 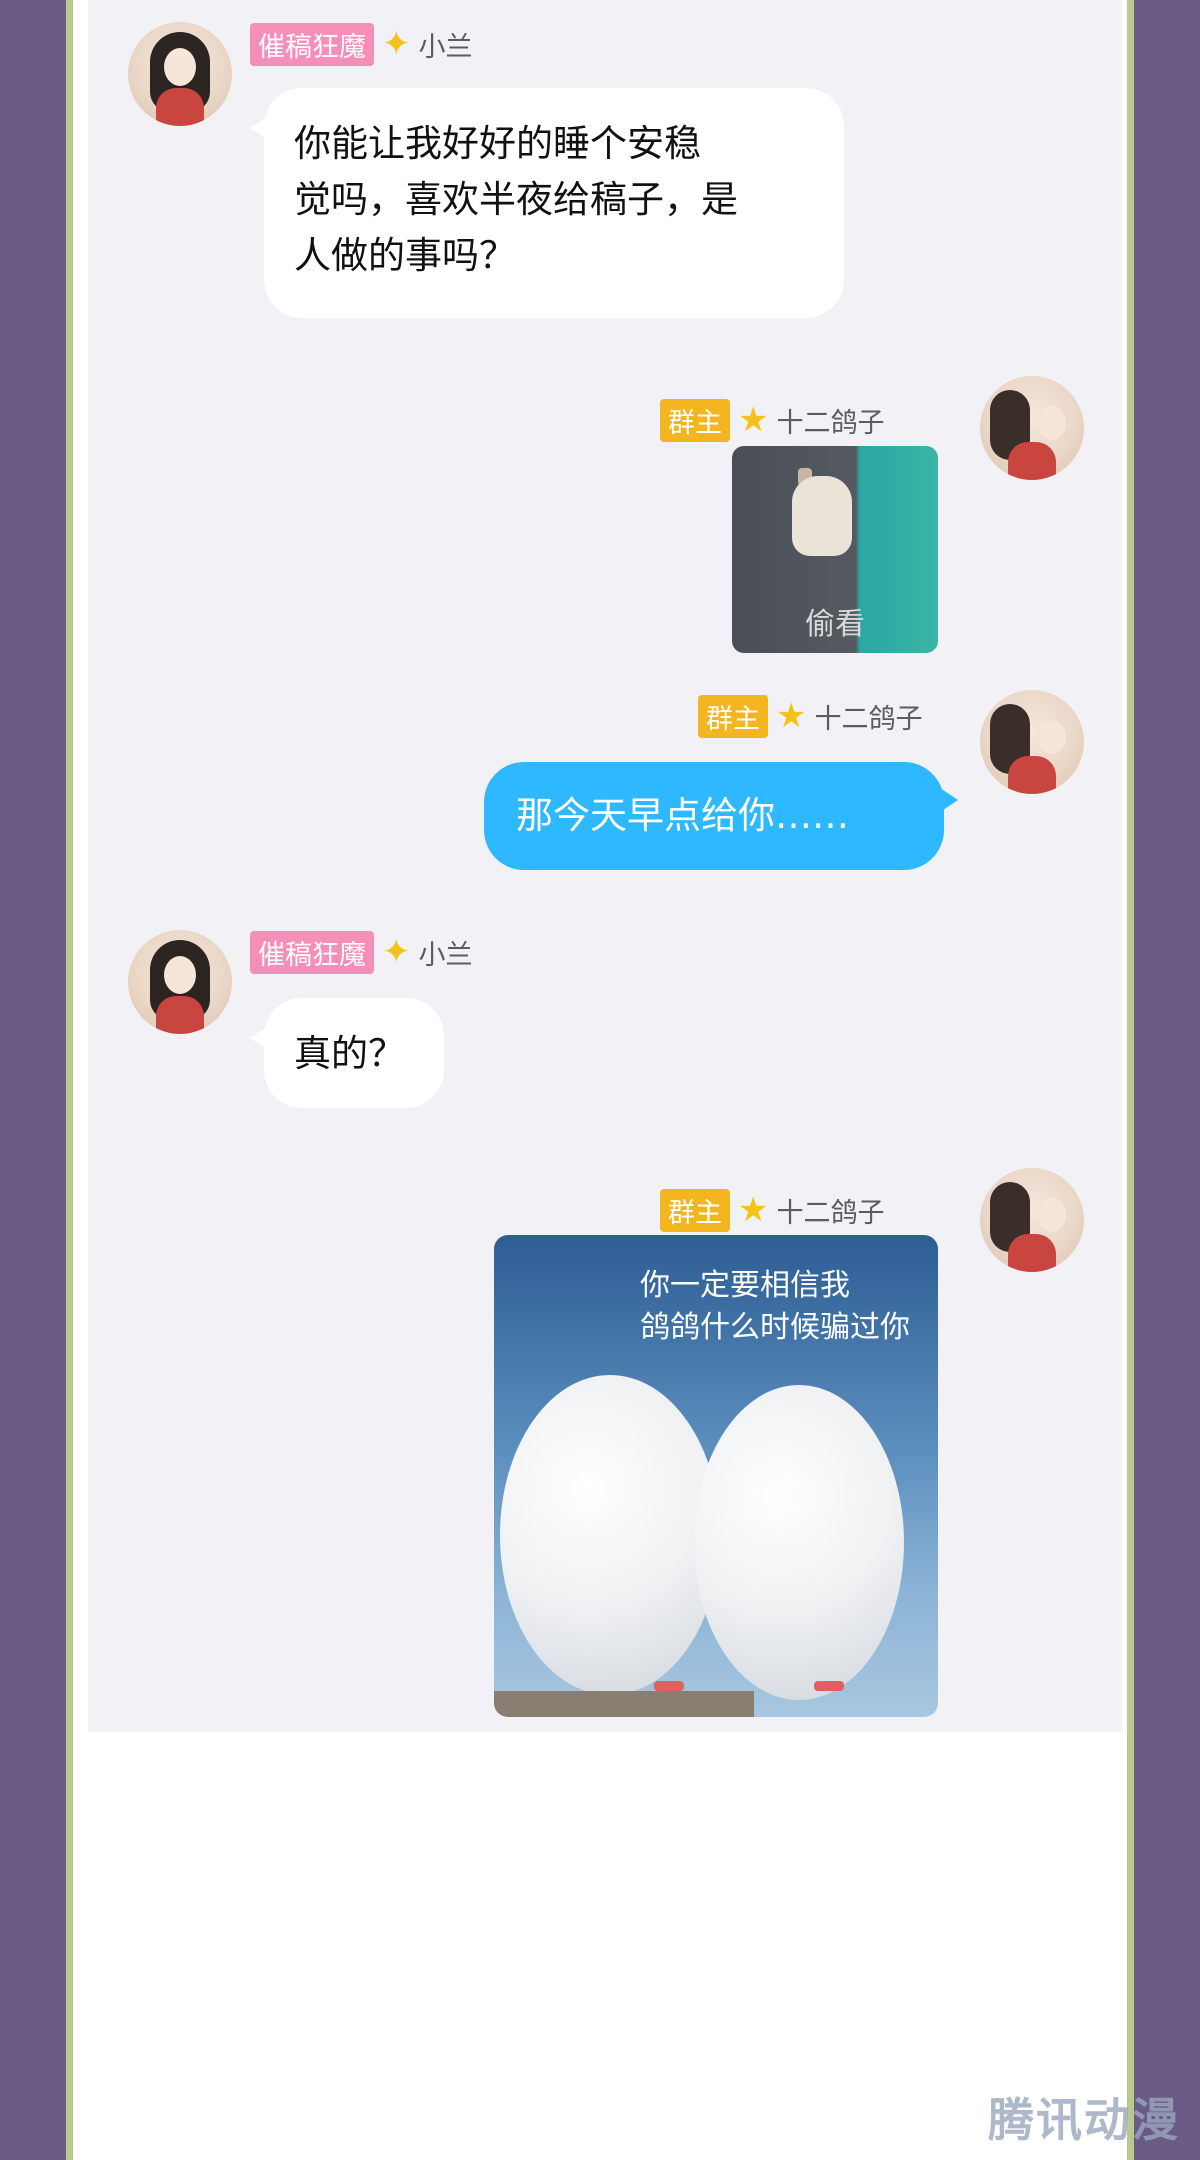 I want to click on message-bubble: 你能让我好好的睡个安稳 觉吗，喜欢半夜给稿子，是 人做的事吗？, so click(x=547, y=203).